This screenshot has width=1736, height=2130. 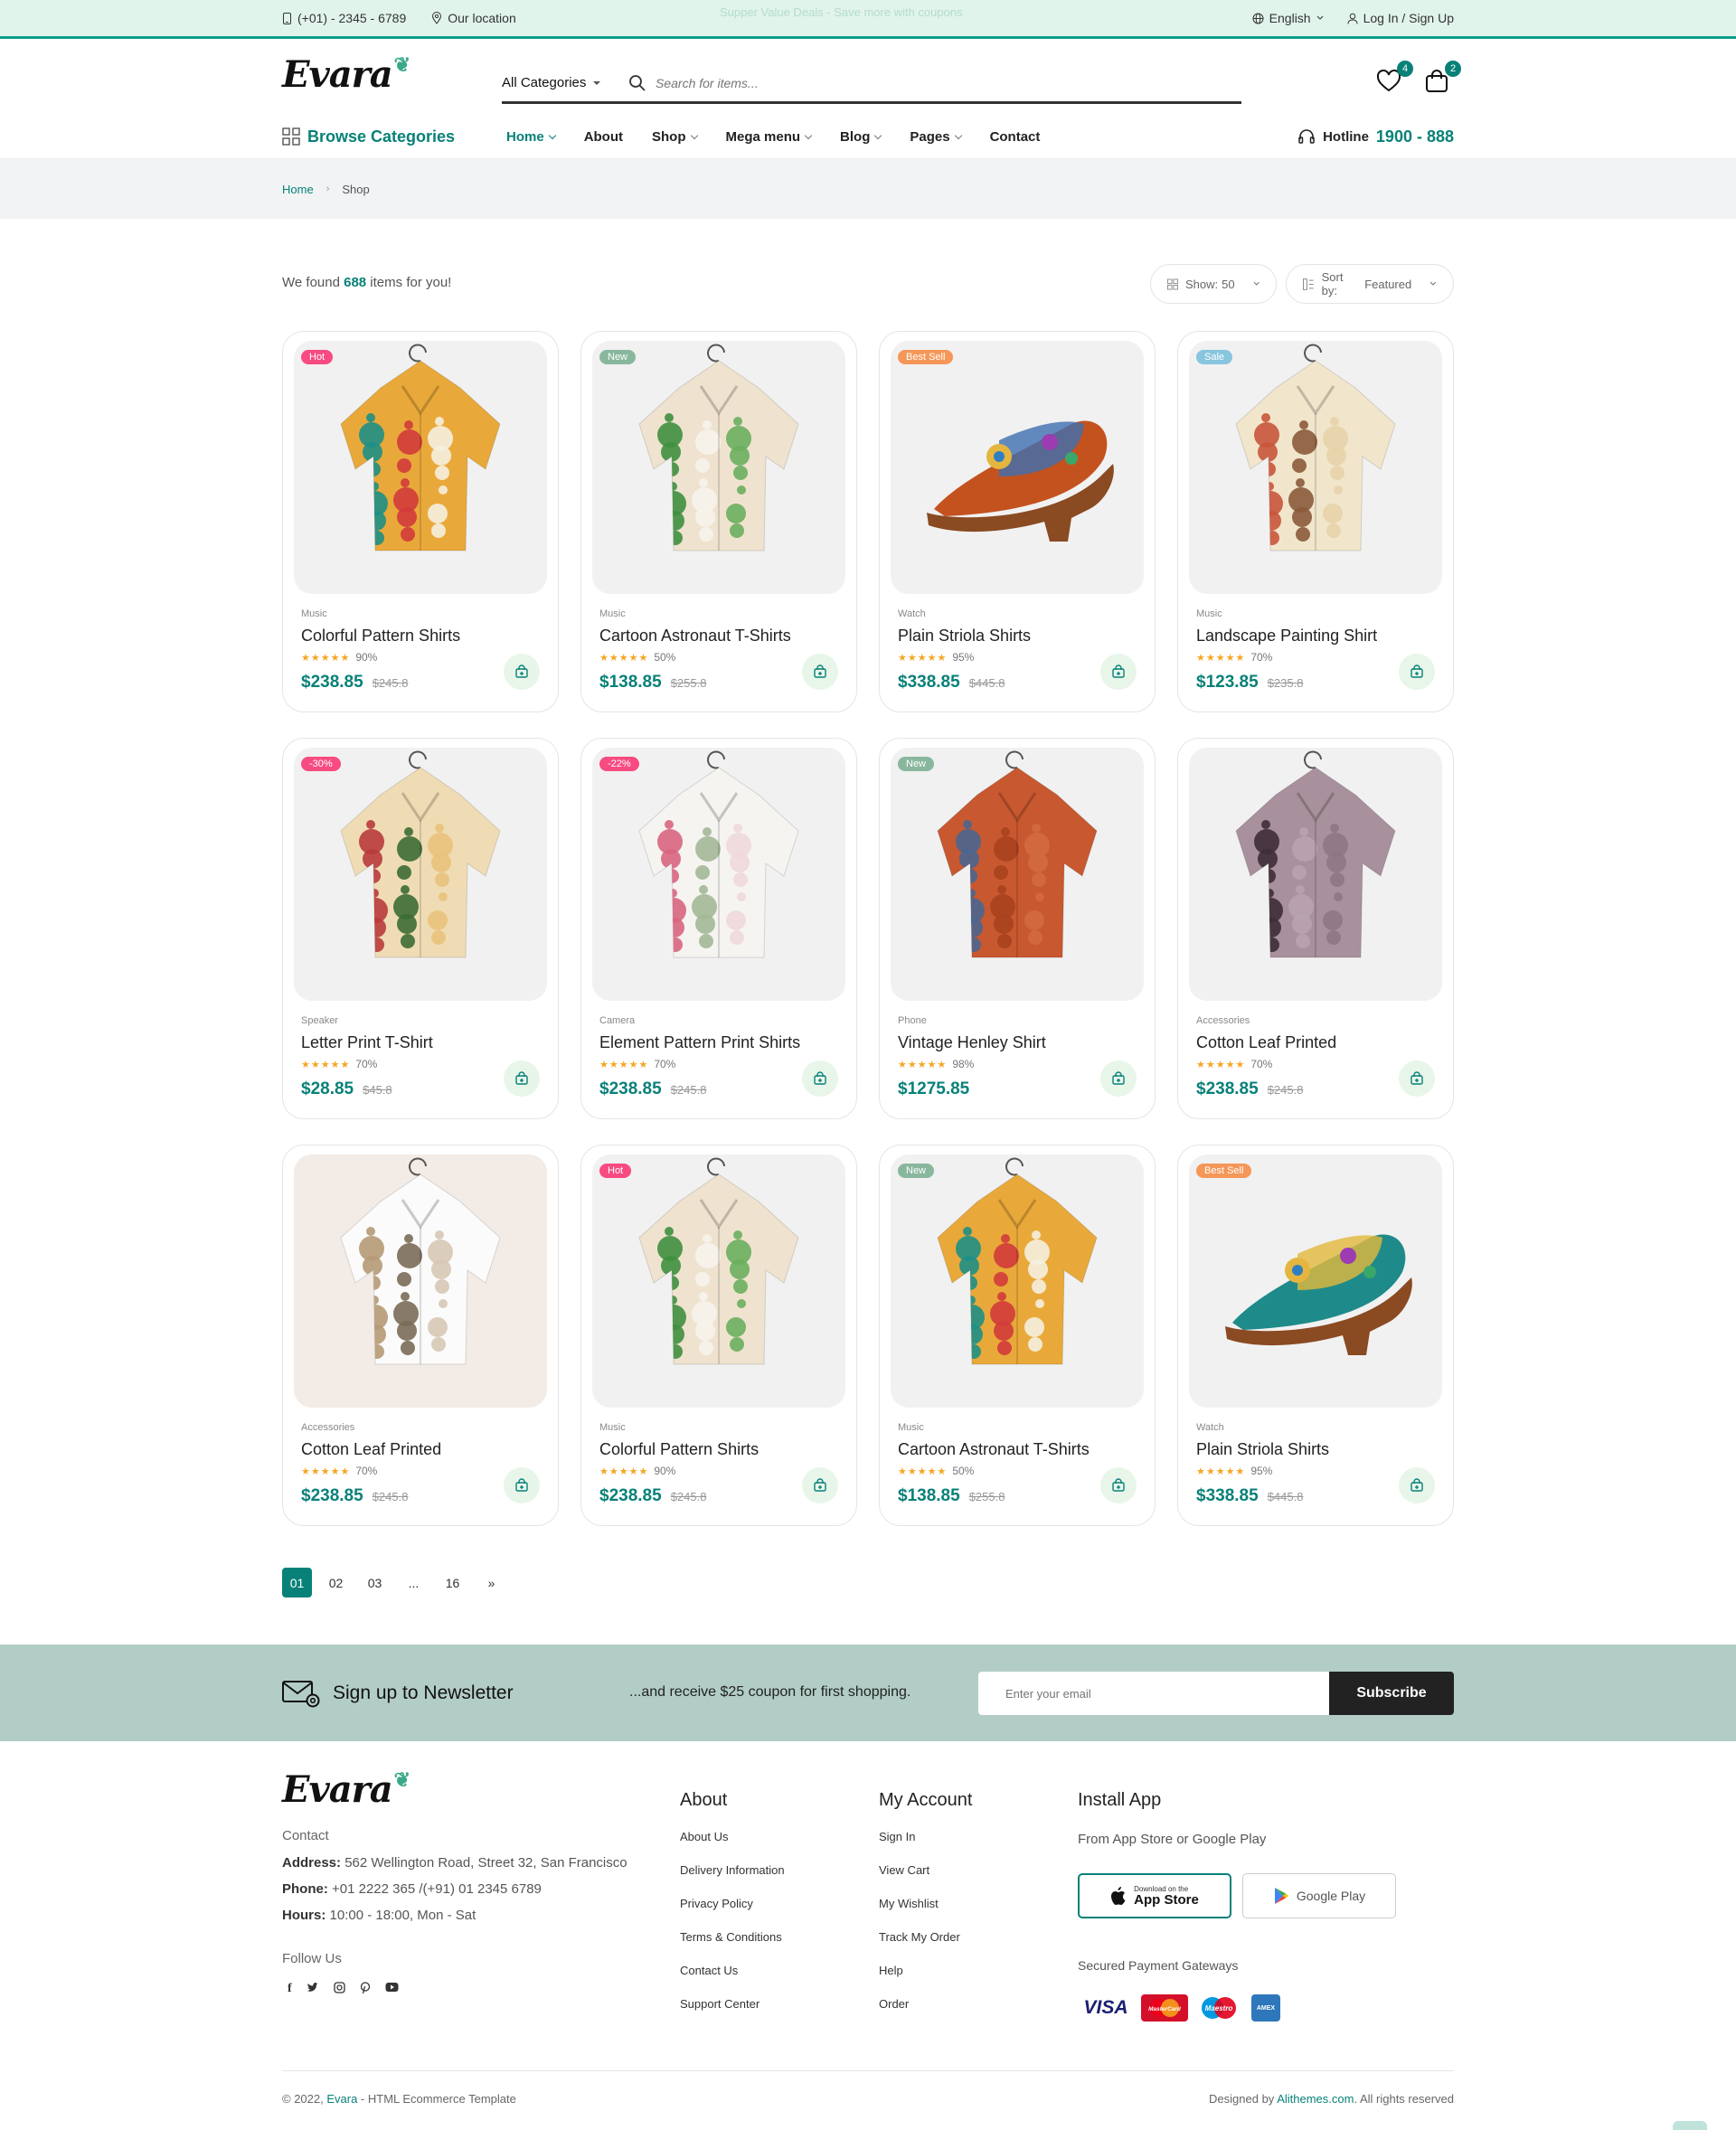 I want to click on subscribe-button: Subscribe, so click(x=1392, y=1693).